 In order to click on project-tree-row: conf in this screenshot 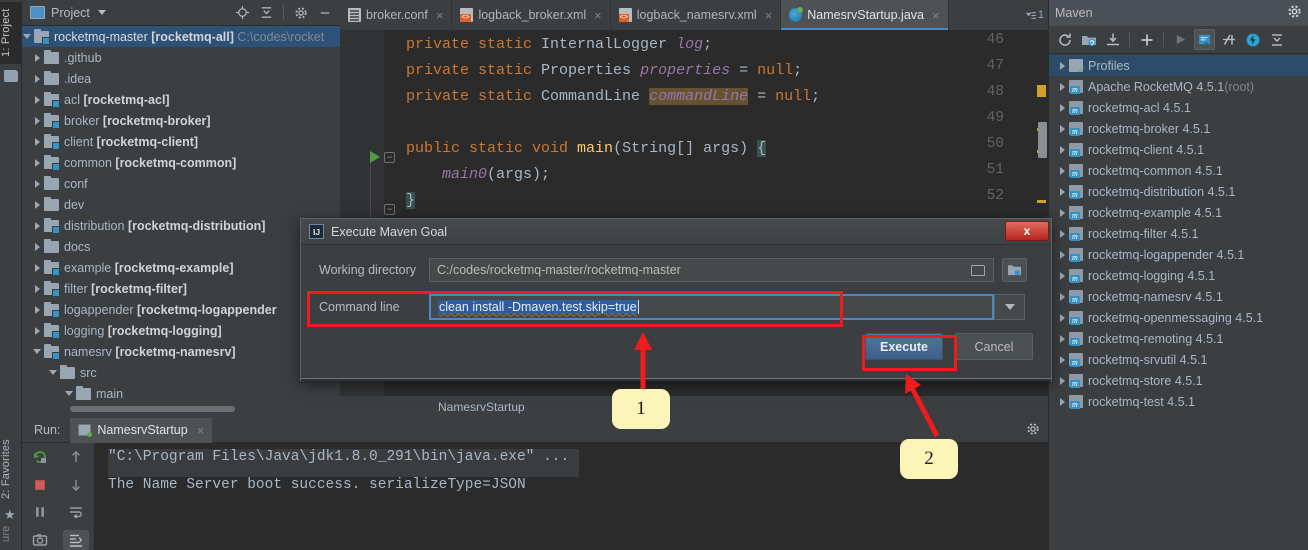, I will do `click(181, 183)`.